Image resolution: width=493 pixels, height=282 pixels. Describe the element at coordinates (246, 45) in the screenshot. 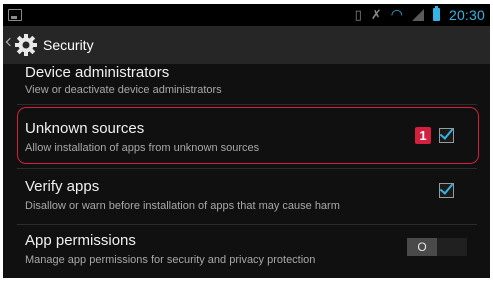

I see `action-bar: Security` at that location.